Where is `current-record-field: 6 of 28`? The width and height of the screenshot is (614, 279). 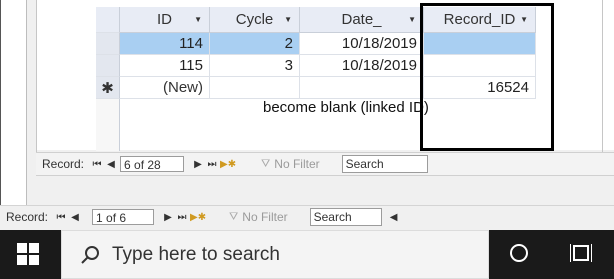 current-record-field: 6 of 28 is located at coordinates (152, 164).